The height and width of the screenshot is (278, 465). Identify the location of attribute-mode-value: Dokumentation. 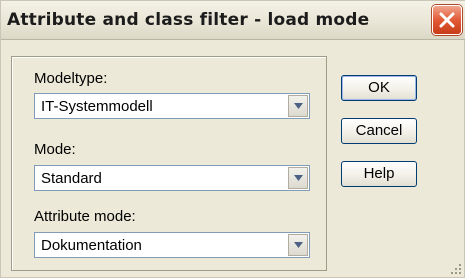
(91, 245).